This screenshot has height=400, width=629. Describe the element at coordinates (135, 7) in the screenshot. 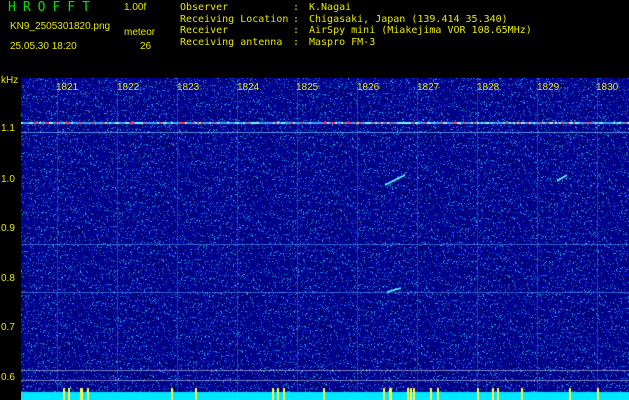

I see `version-label: 1.00f` at that location.